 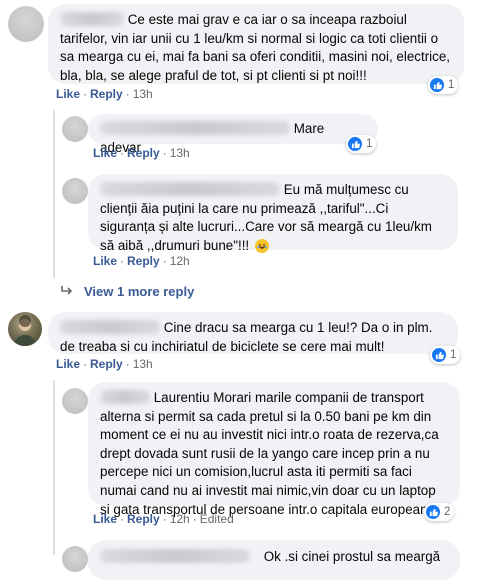 What do you see at coordinates (127, 291) in the screenshot?
I see `view-more-replies: View 1 more reply` at bounding box center [127, 291].